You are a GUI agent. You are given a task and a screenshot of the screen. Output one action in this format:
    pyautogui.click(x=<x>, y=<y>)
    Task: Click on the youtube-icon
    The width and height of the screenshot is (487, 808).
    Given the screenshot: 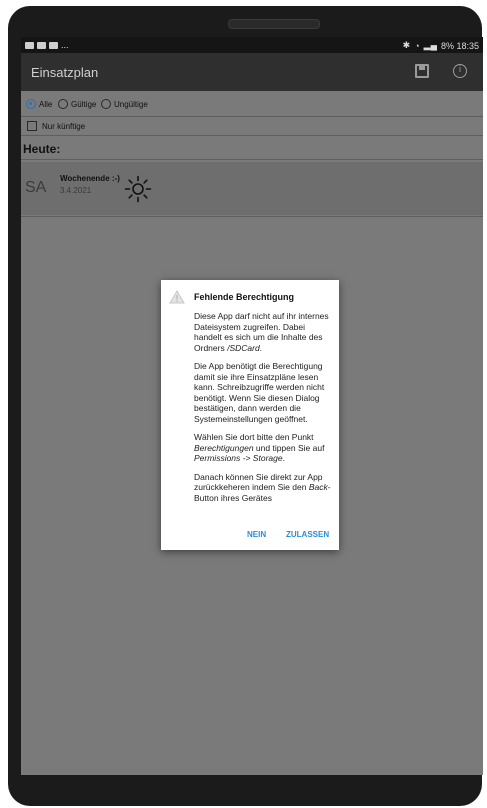 What is the action you would take?
    pyautogui.click(x=53, y=45)
    